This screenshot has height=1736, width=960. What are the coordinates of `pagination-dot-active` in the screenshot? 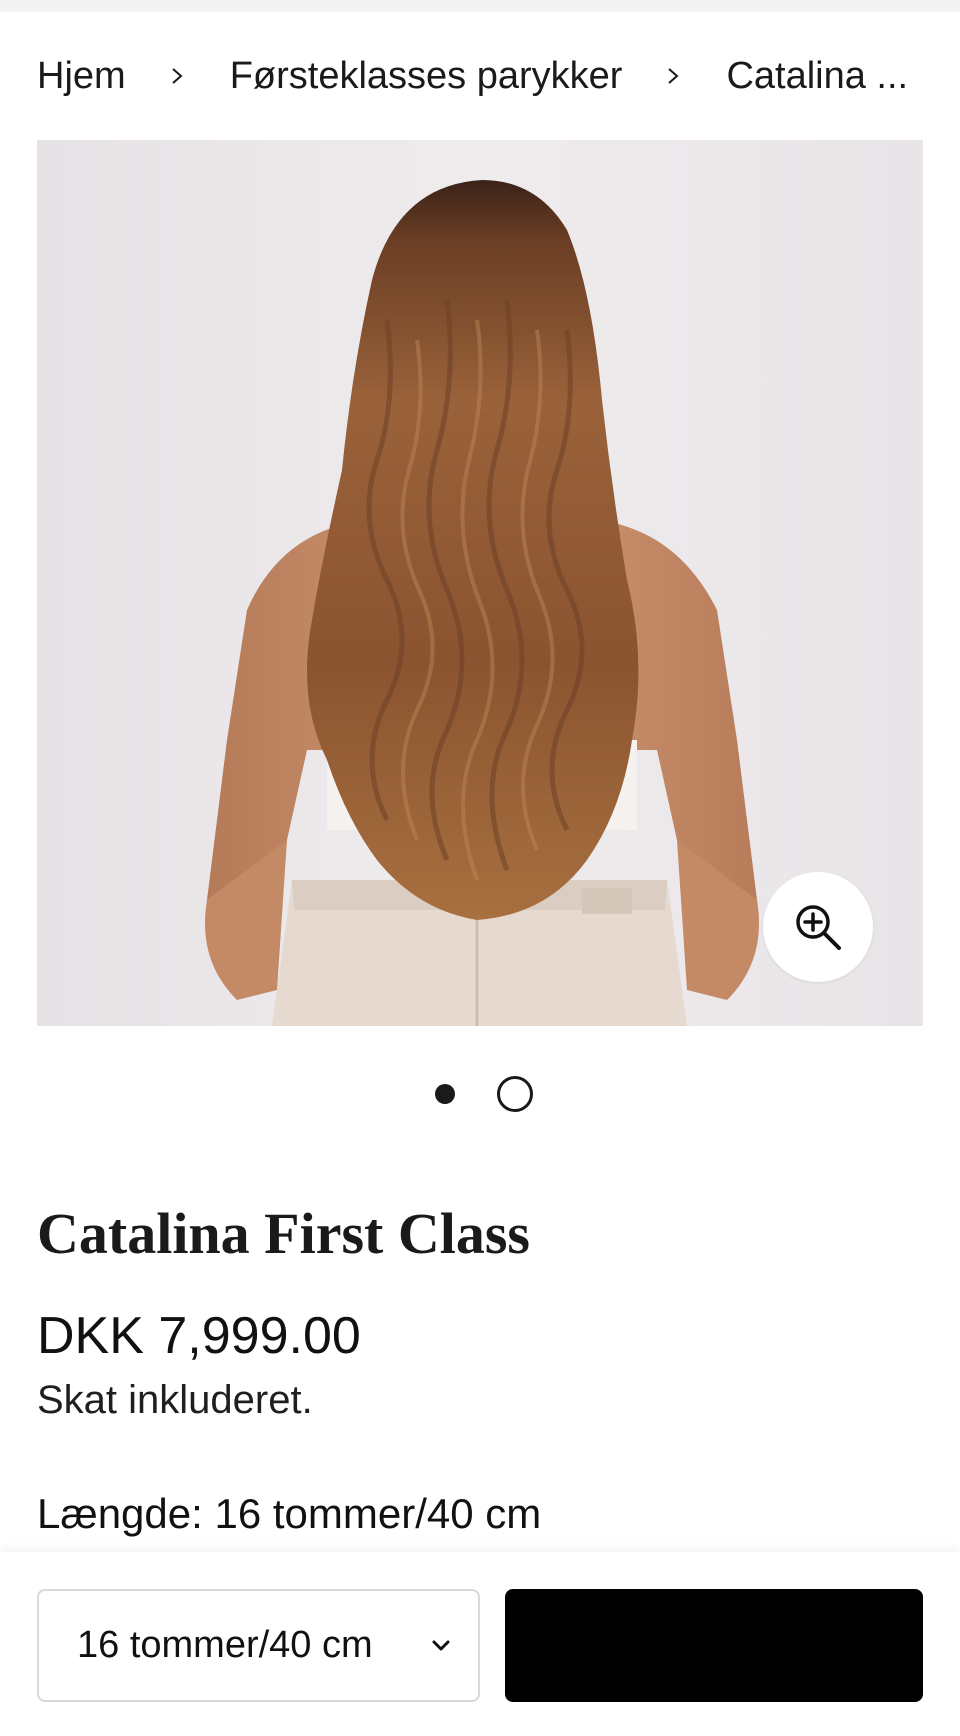 It's located at (445, 1094).